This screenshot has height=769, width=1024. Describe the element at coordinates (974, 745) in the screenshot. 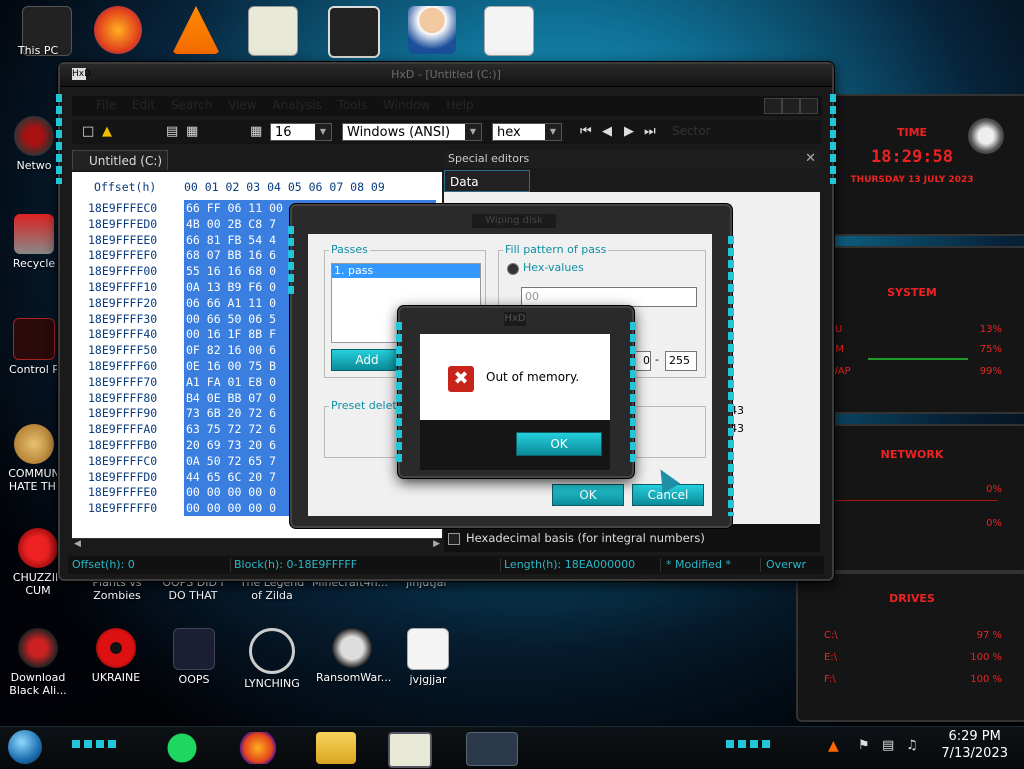

I see `taskbar-clock: 6:29 PM 7/13/2023` at that location.